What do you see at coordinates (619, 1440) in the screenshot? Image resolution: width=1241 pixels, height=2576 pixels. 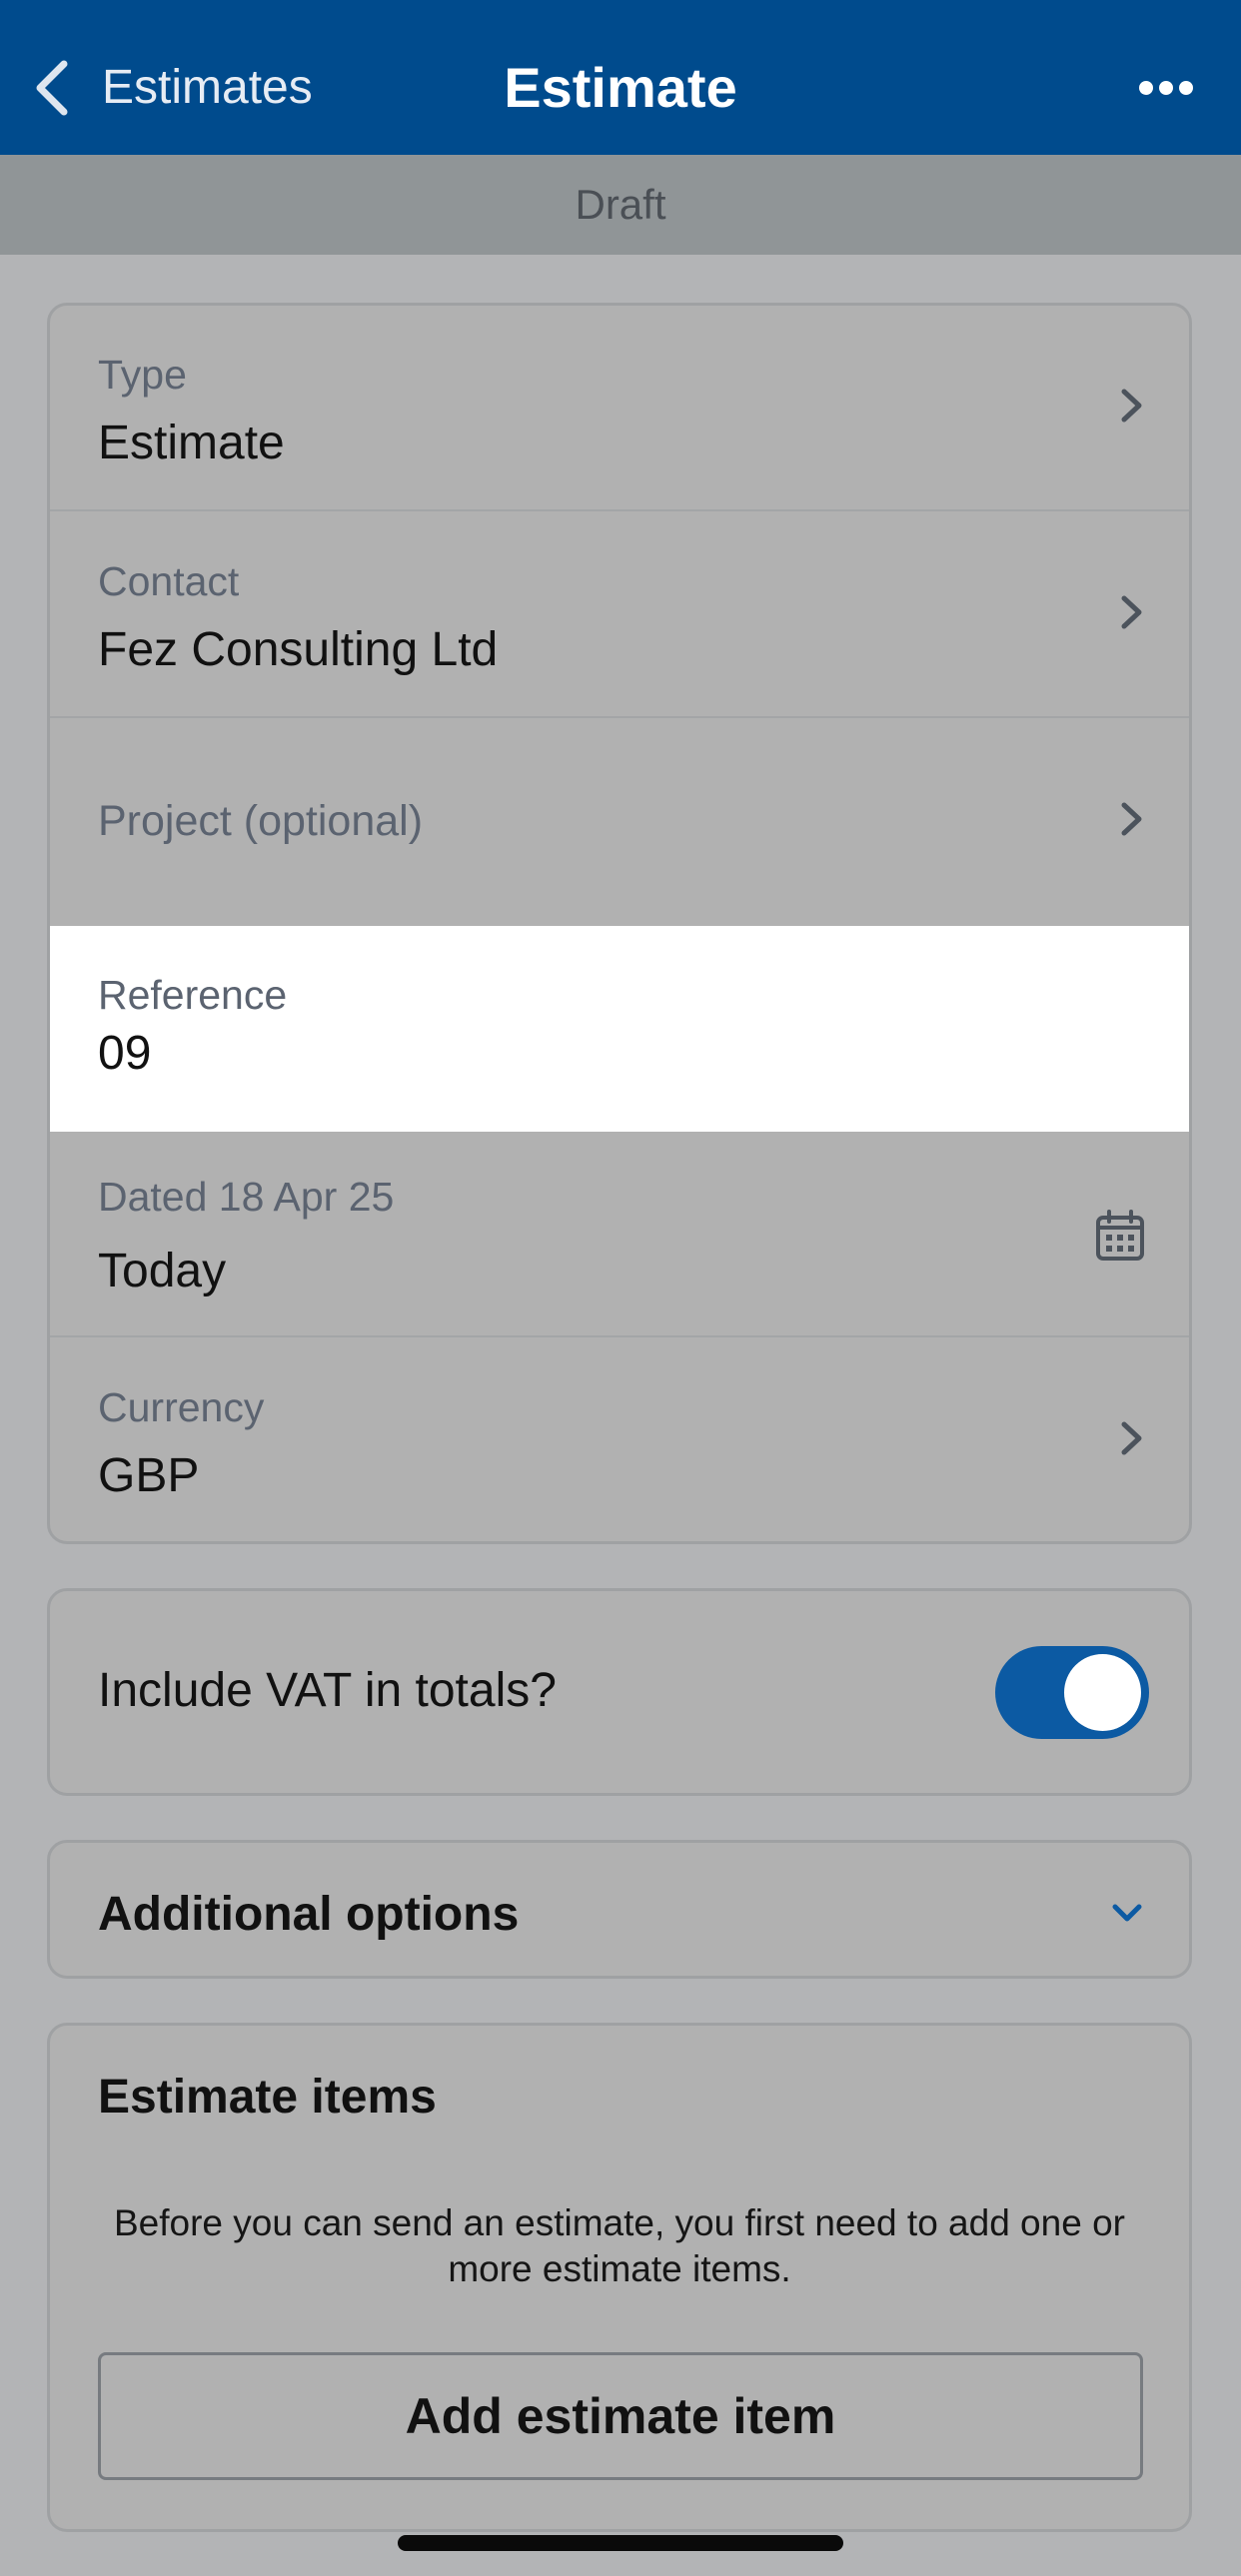 I see `currency-row: Currency GBP` at bounding box center [619, 1440].